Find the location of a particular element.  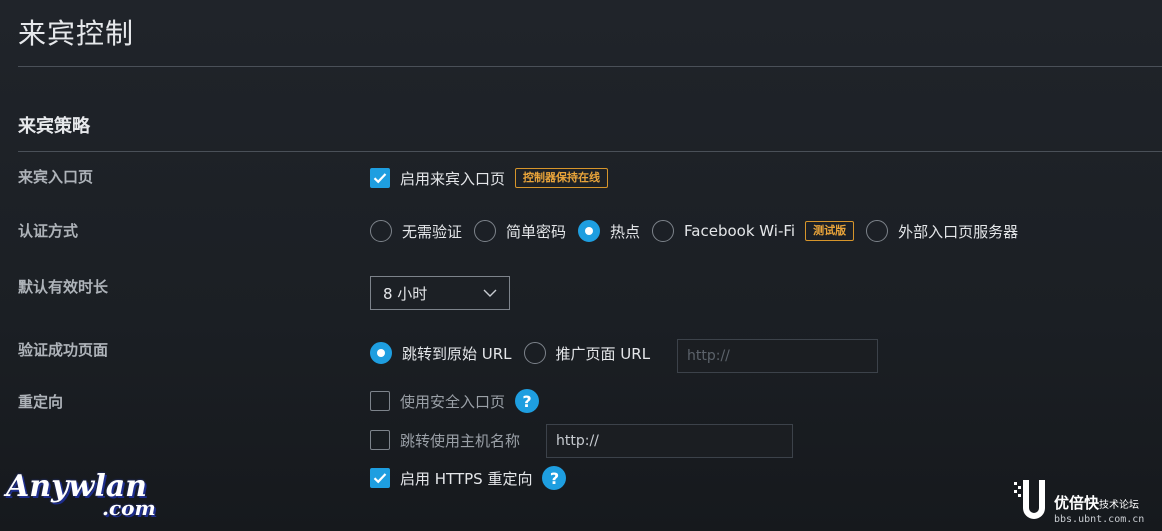

anywlan-watermark-sub: .com is located at coordinates (129, 508).